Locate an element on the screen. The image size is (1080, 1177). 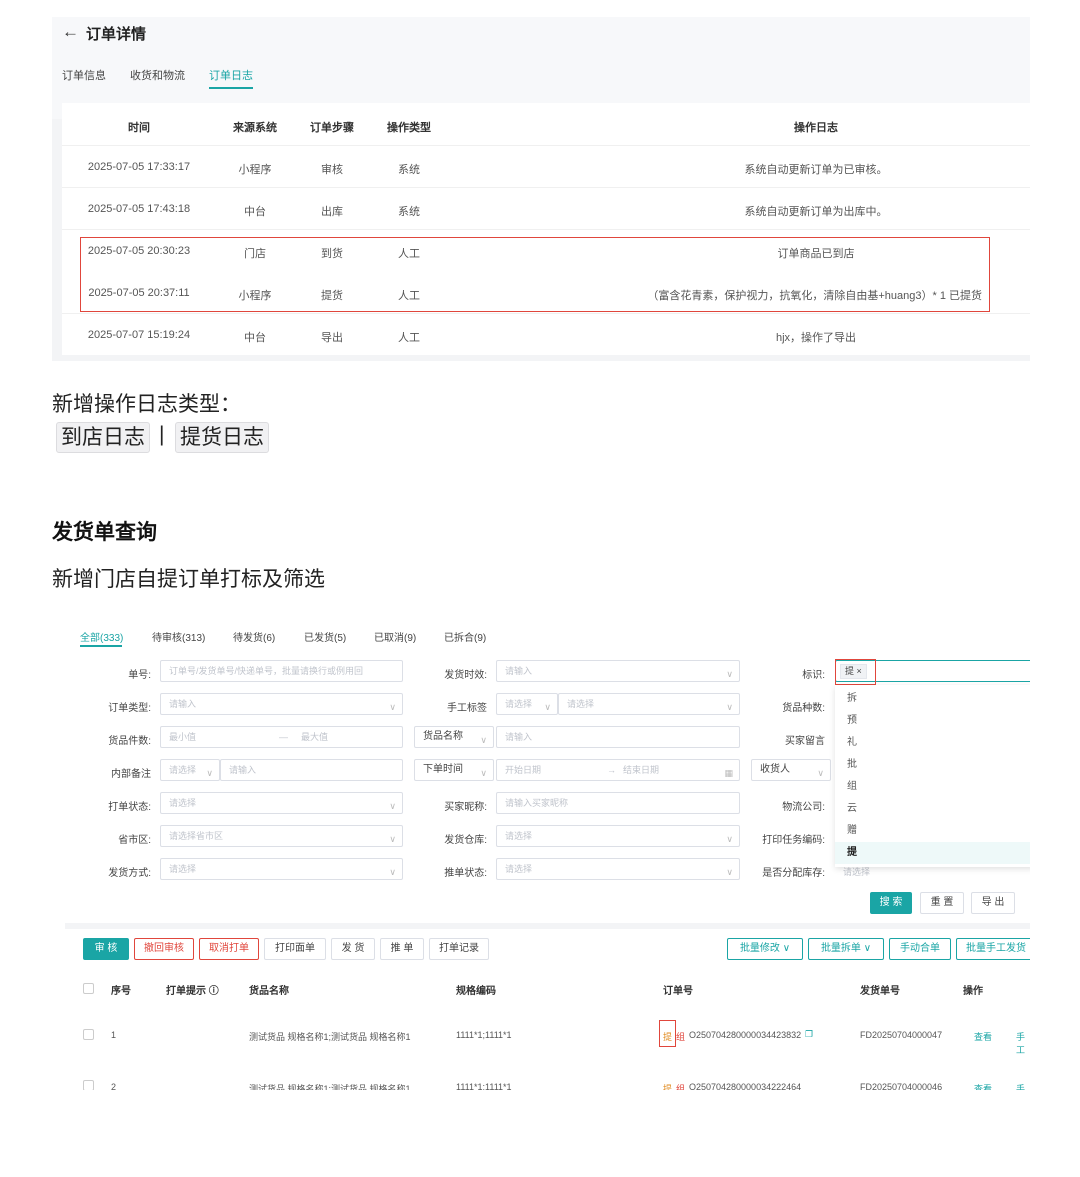
range-dash: — is located at coordinates (283, 737).